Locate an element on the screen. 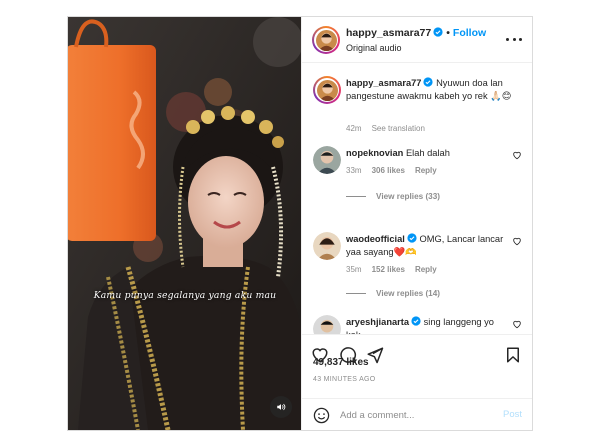  original-audio-link: Original audio is located at coordinates (374, 48).